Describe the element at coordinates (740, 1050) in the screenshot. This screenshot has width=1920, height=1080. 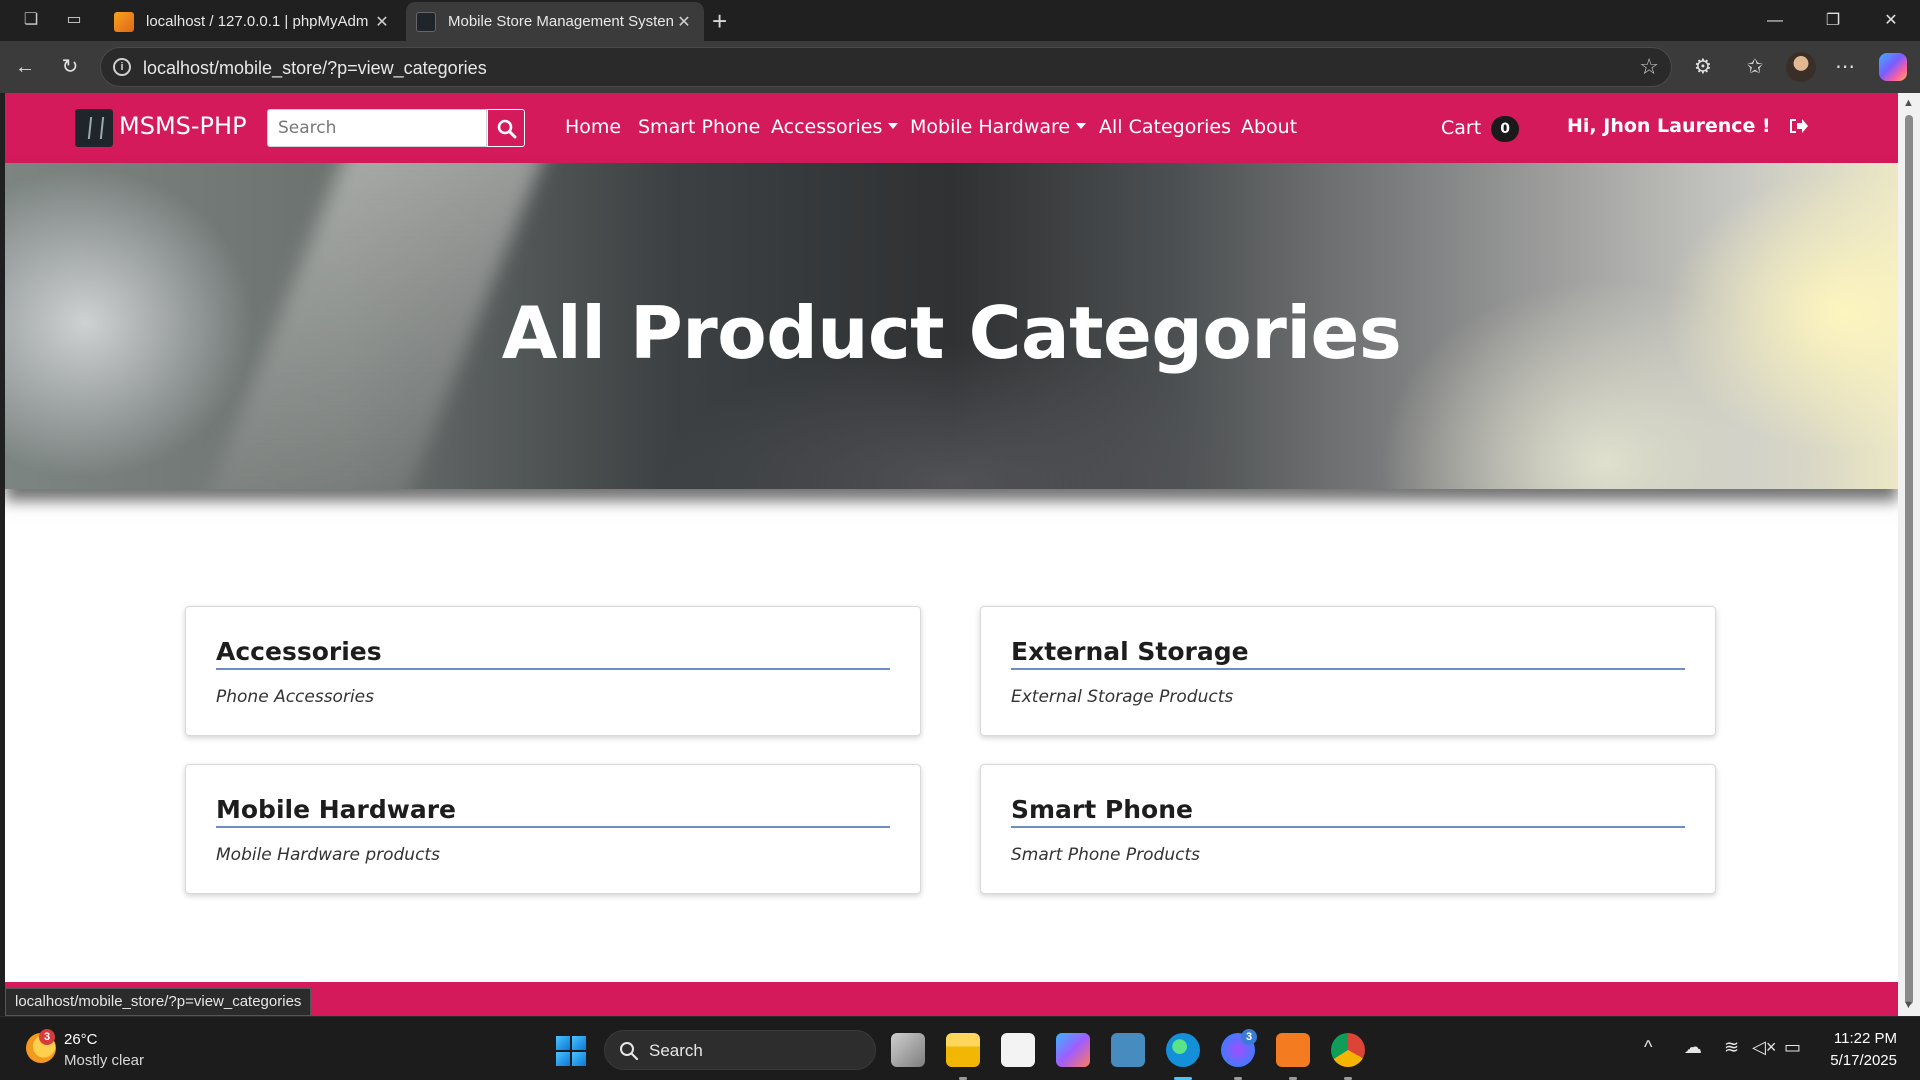
I see `taskbar-search: Search` at that location.